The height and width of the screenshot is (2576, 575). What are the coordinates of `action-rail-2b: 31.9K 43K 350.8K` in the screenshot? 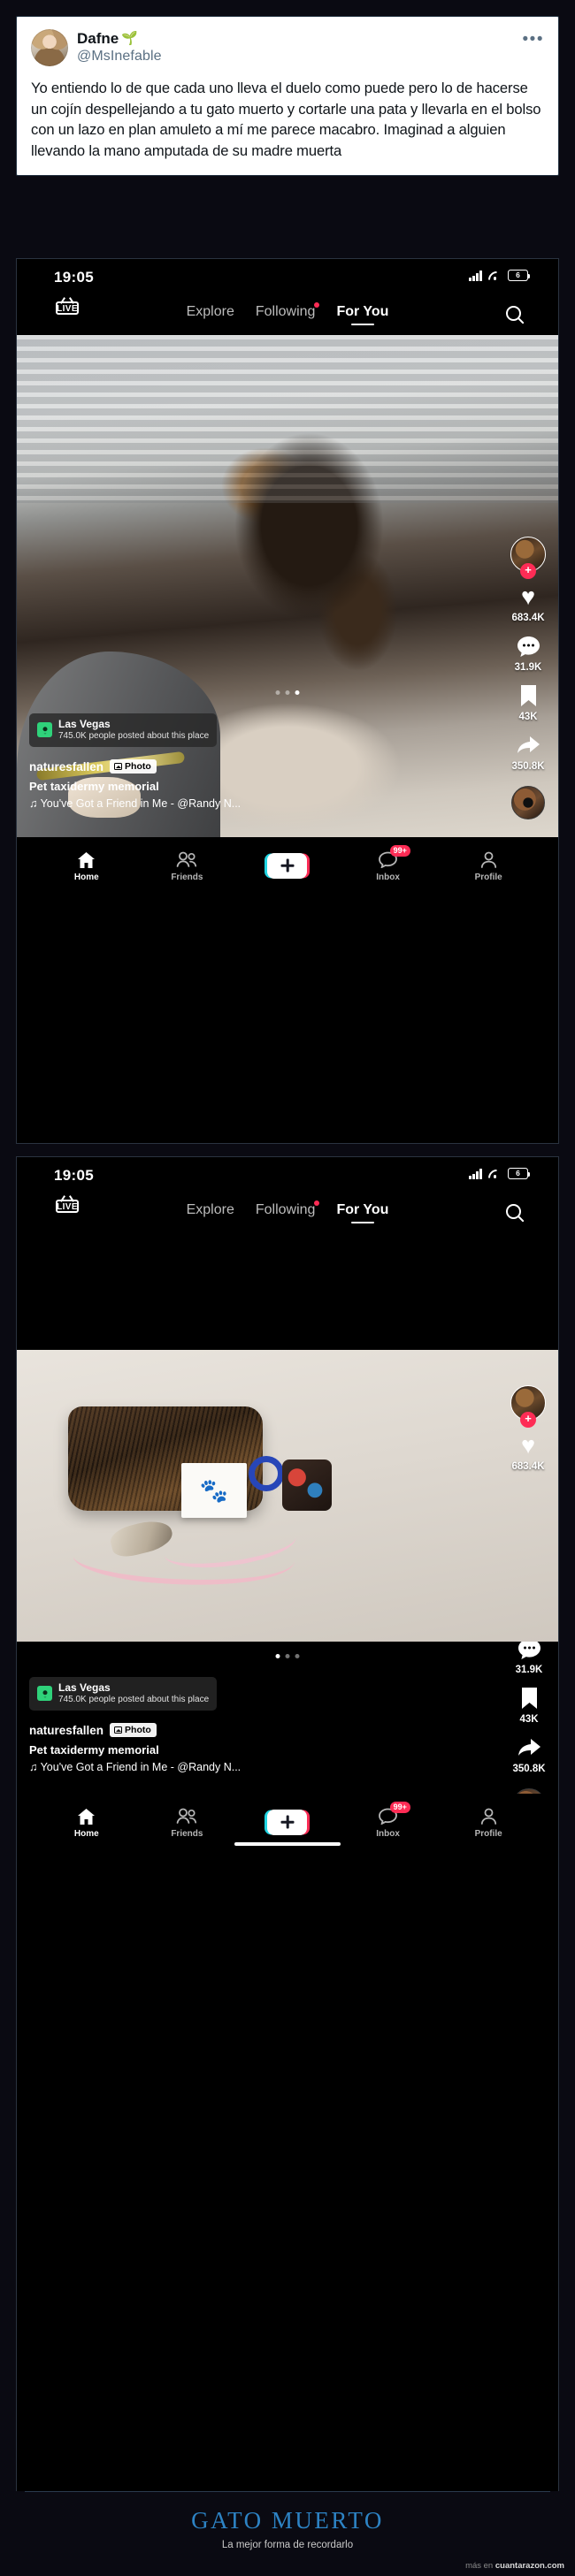 It's located at (529, 1718).